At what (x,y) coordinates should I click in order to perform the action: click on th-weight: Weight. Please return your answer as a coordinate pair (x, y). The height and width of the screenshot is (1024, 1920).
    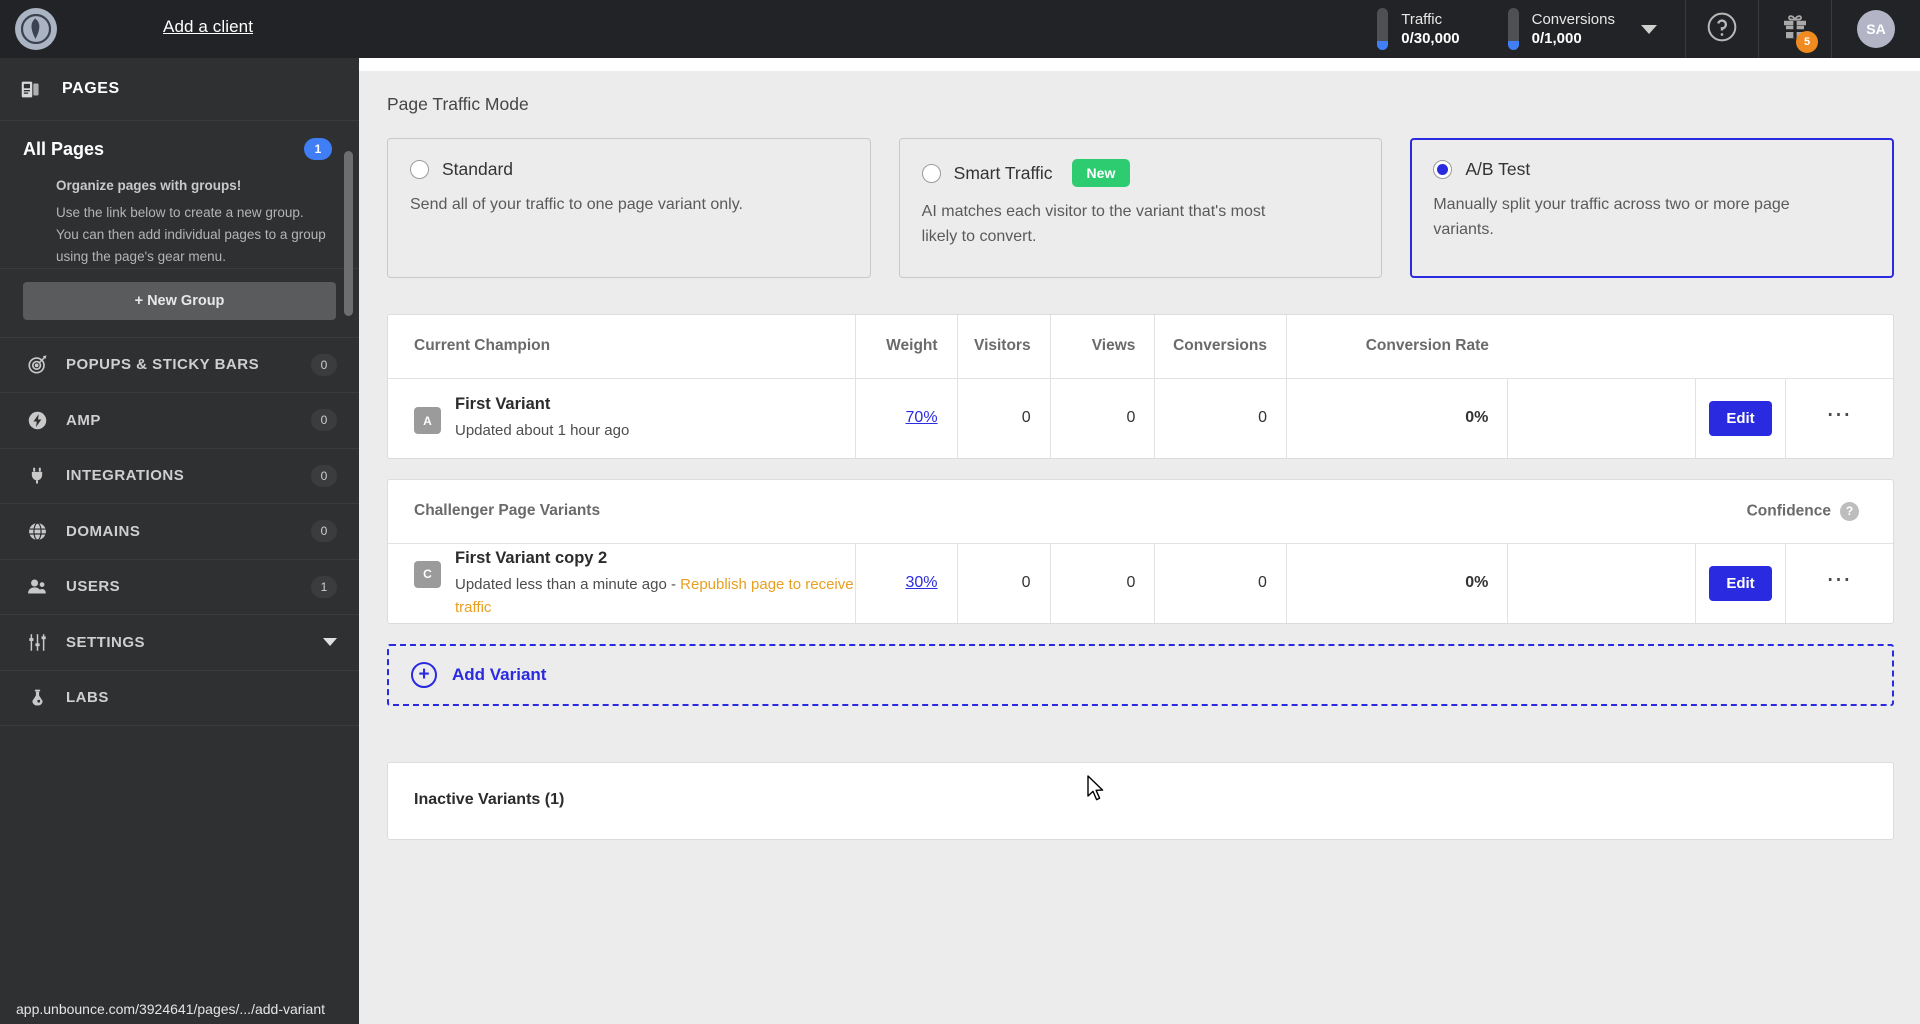
    Looking at the image, I should click on (906, 346).